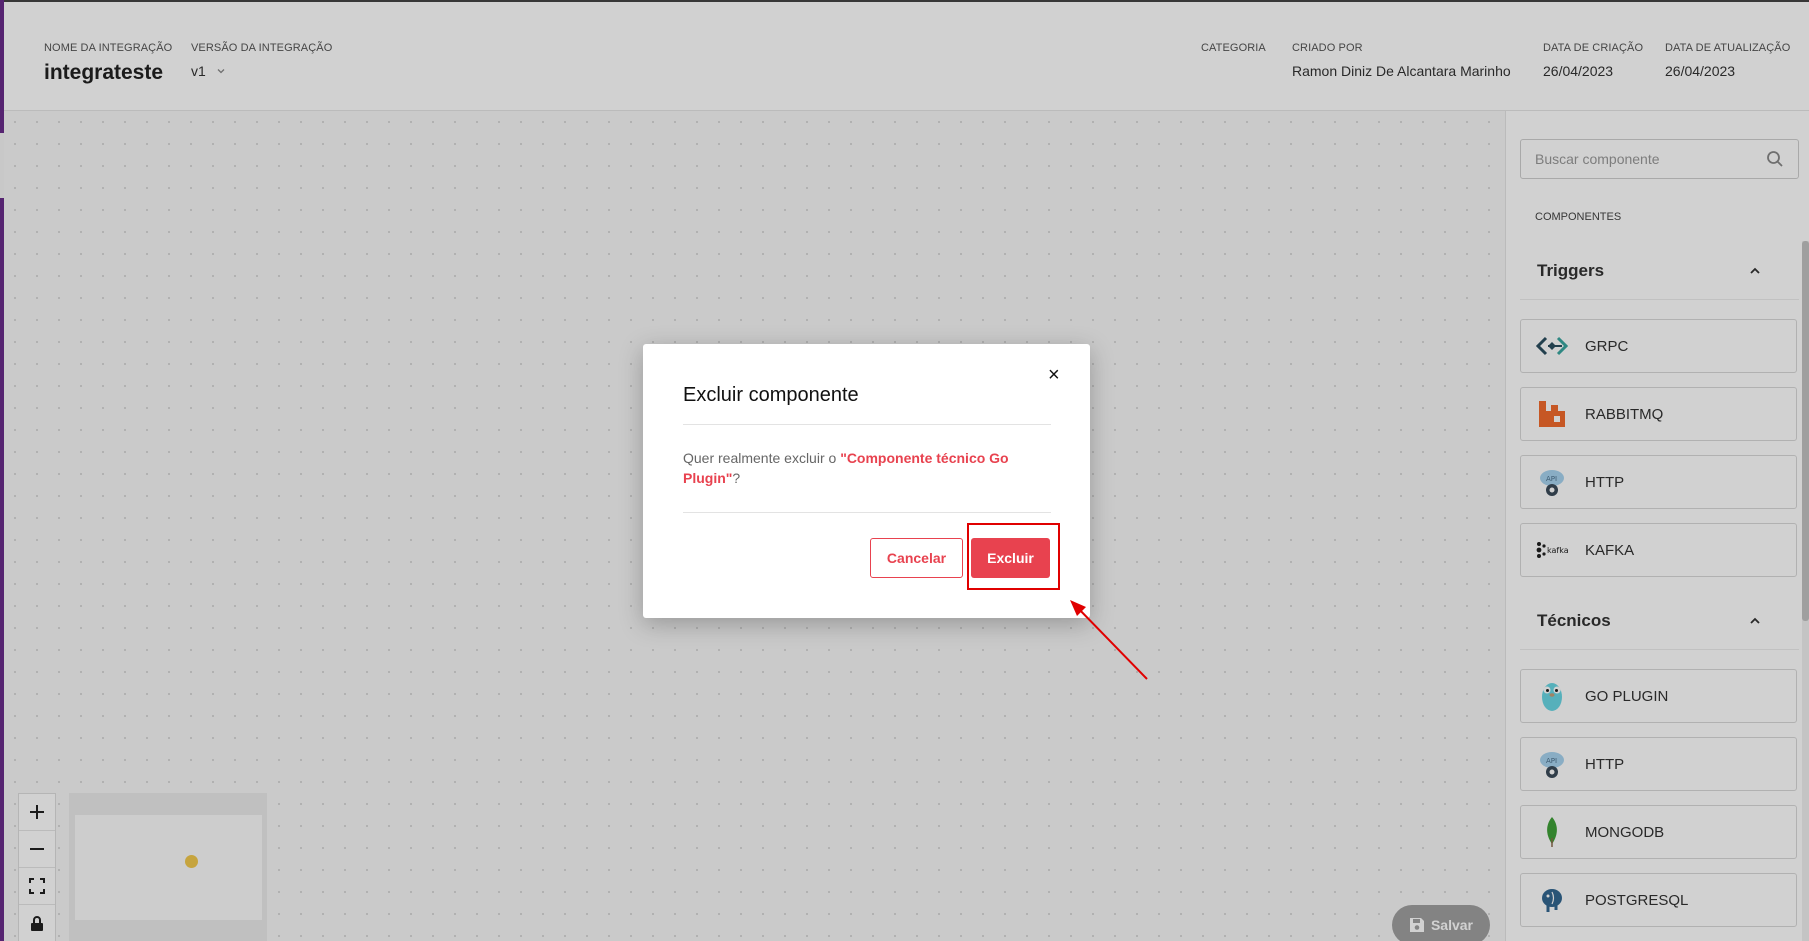 The width and height of the screenshot is (1809, 941). What do you see at coordinates (1054, 375) in the screenshot?
I see `close-icon: ×` at bounding box center [1054, 375].